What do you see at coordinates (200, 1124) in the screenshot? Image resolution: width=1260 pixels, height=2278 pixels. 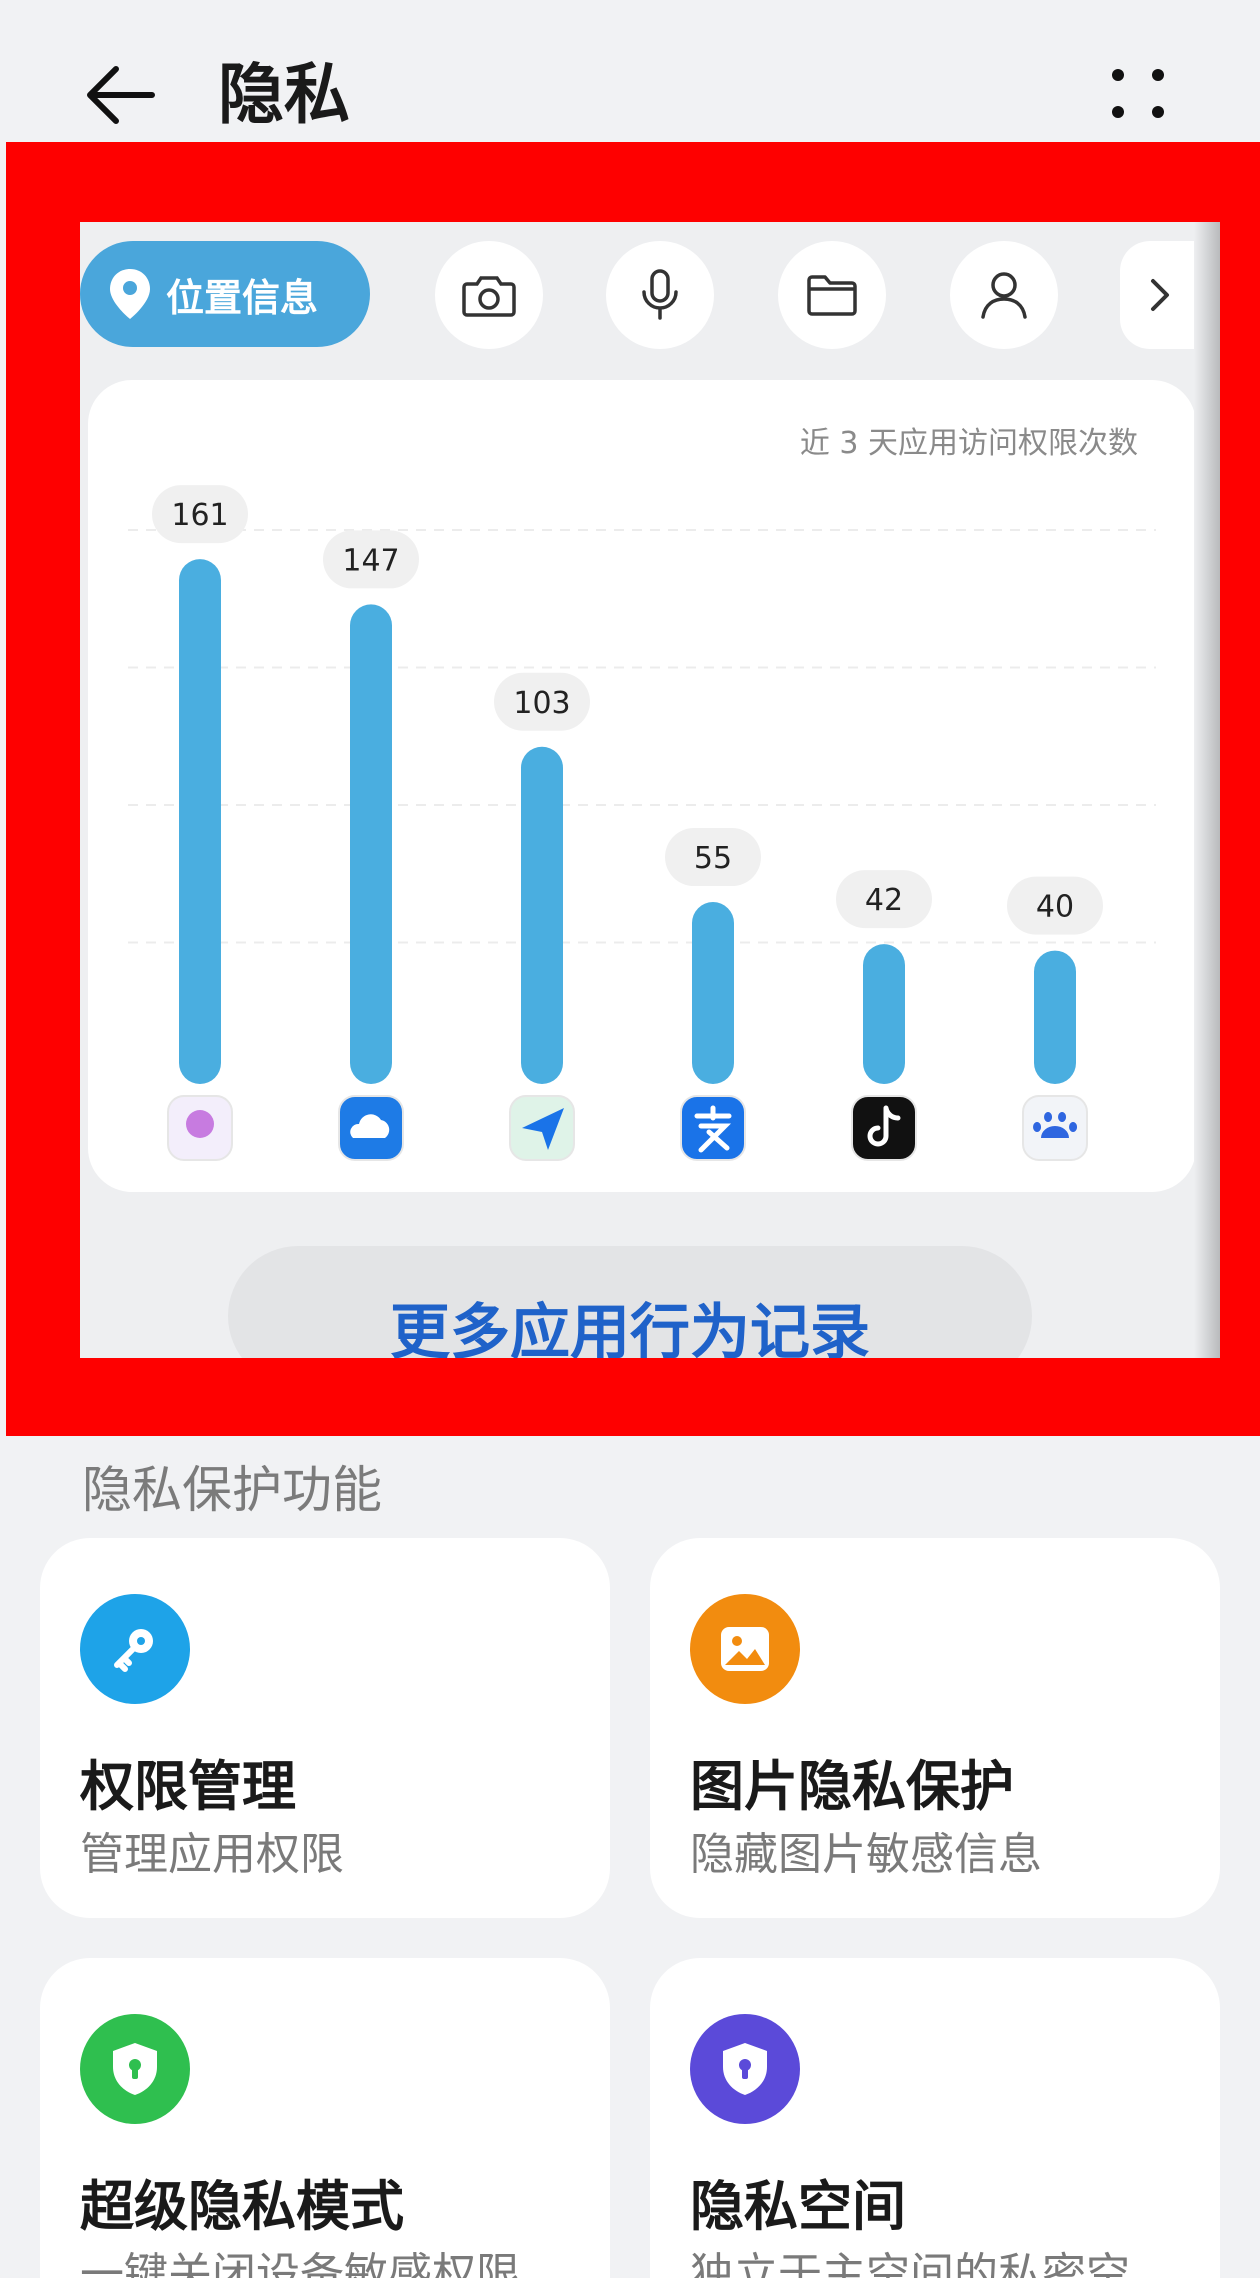 I see `app-glyph` at bounding box center [200, 1124].